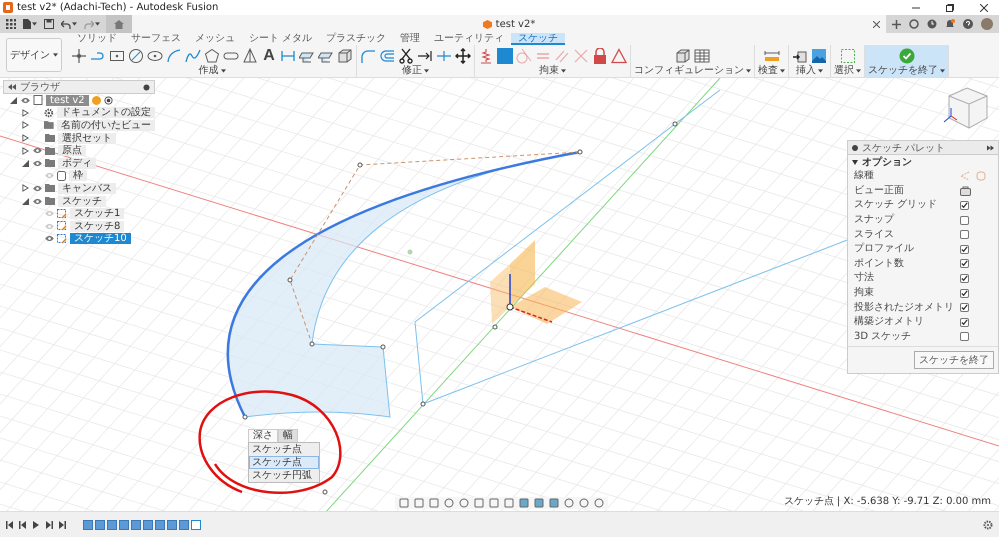  Describe the element at coordinates (92, 24) in the screenshot. I see `redo-button` at that location.